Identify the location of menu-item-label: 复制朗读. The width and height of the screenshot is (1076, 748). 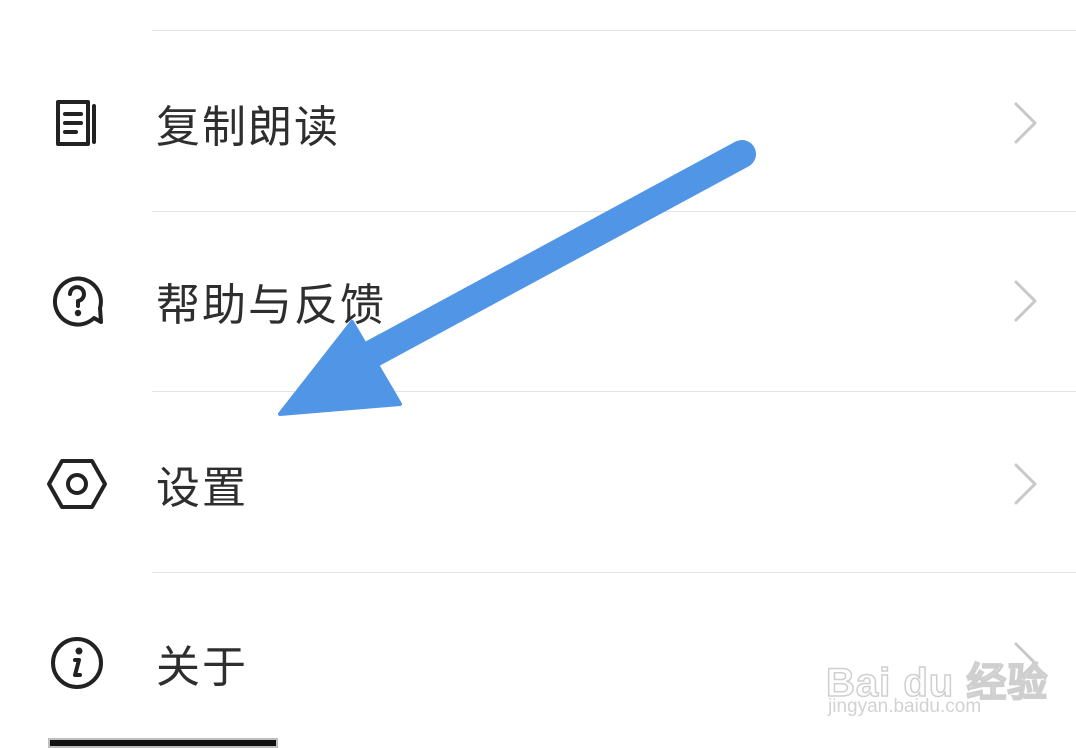
(248, 127).